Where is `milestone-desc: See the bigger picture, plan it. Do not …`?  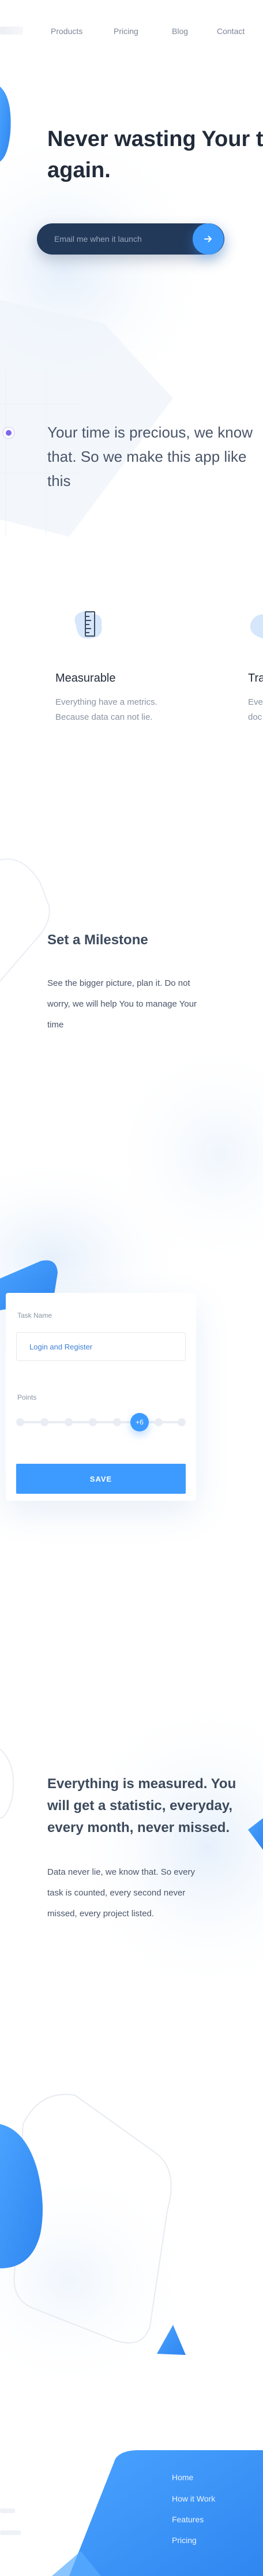
milestone-desc: See the bigger picture, plan it. Do not … is located at coordinates (122, 1004).